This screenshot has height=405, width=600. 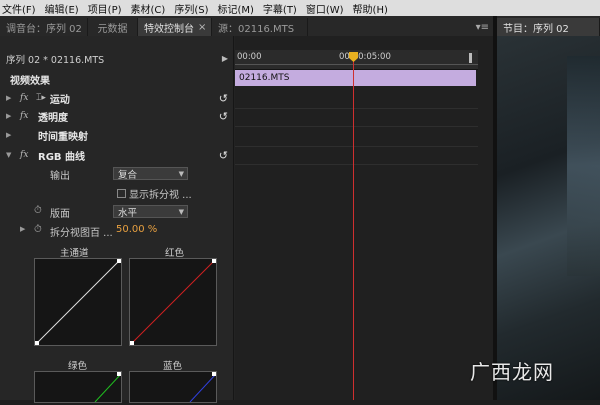 I want to click on layout-label: 版面, so click(x=60, y=214).